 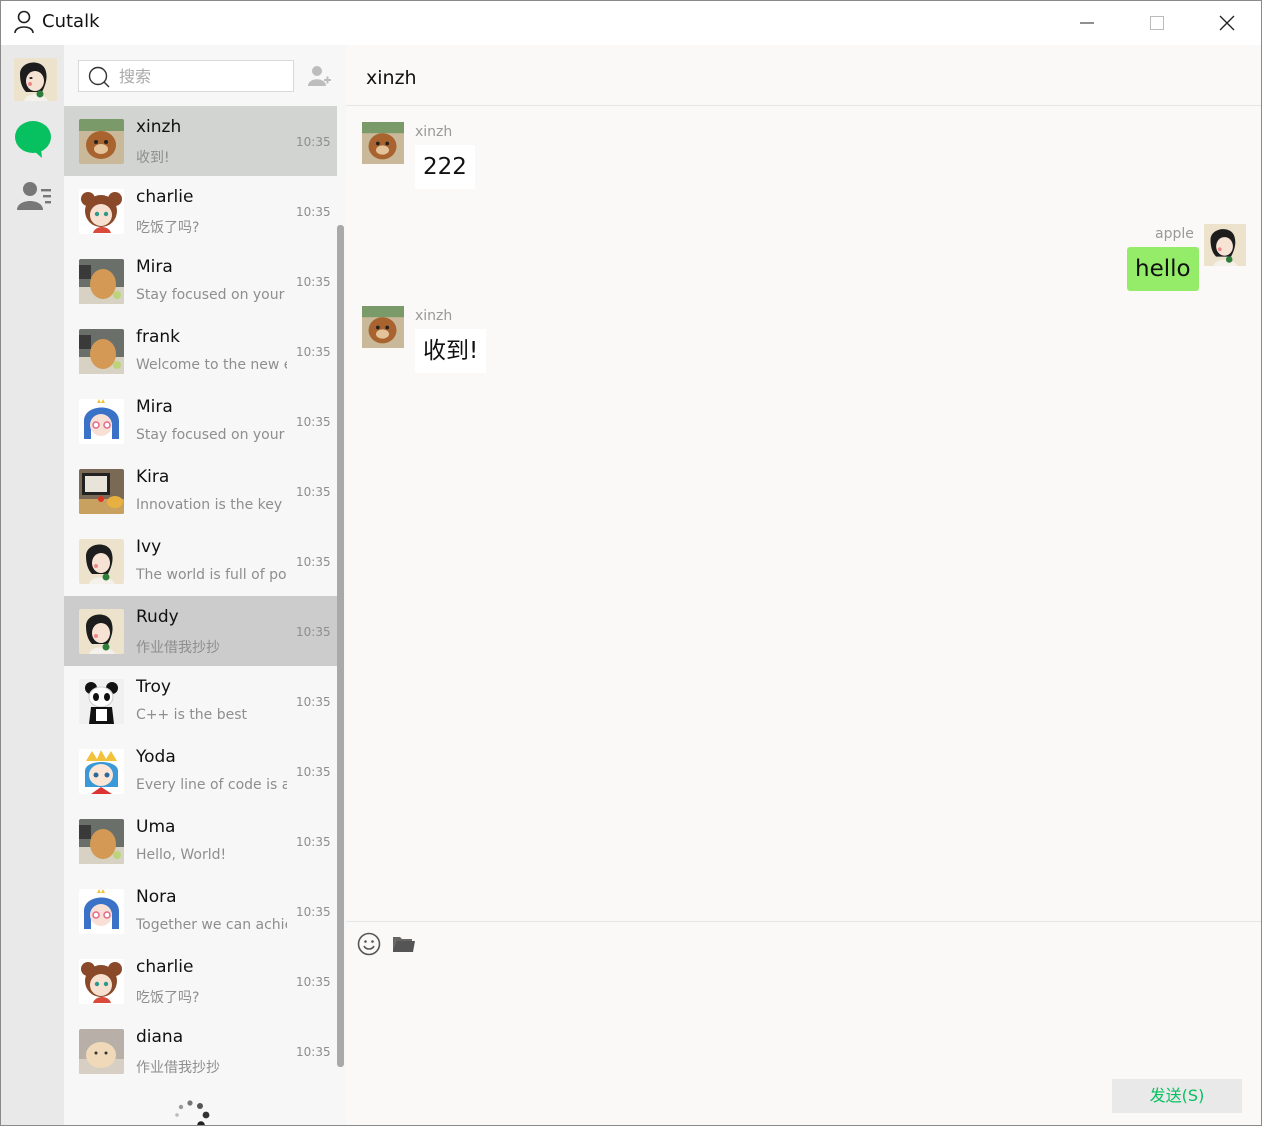 I want to click on close-button, so click(x=1227, y=23).